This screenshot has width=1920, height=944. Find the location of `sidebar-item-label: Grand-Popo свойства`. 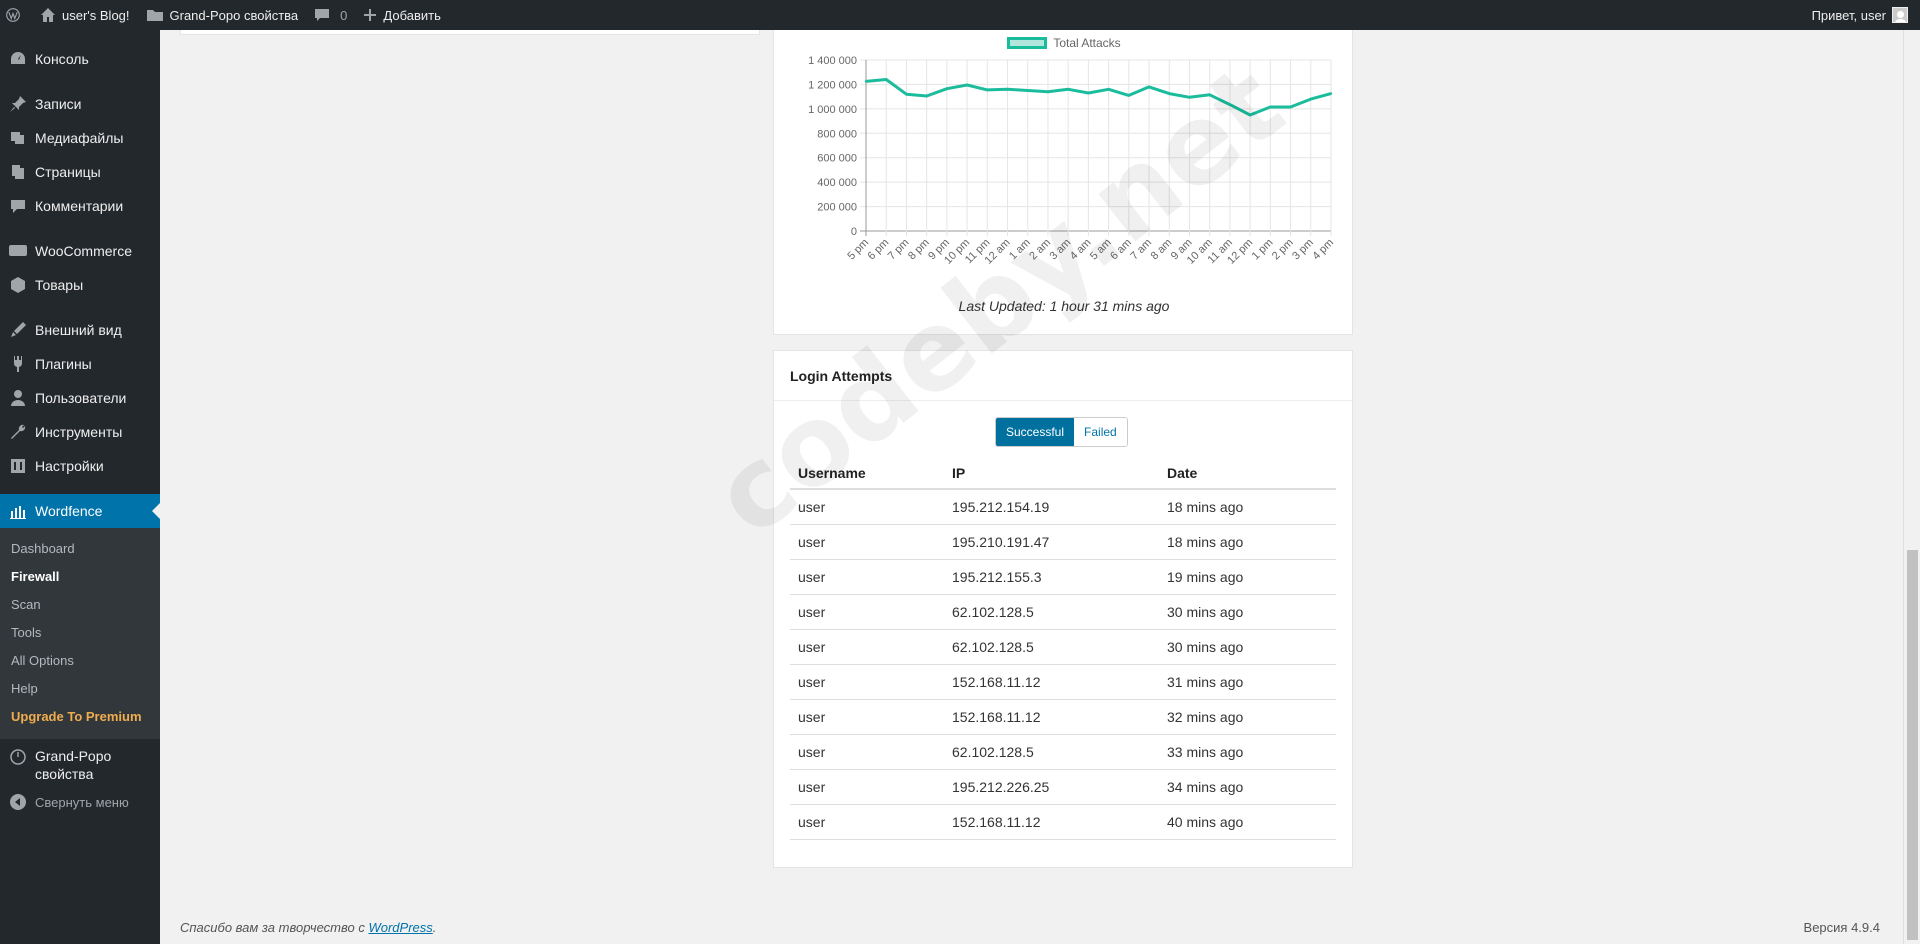

sidebar-item-label: Grand-Popo свойства is located at coordinates (73, 765).